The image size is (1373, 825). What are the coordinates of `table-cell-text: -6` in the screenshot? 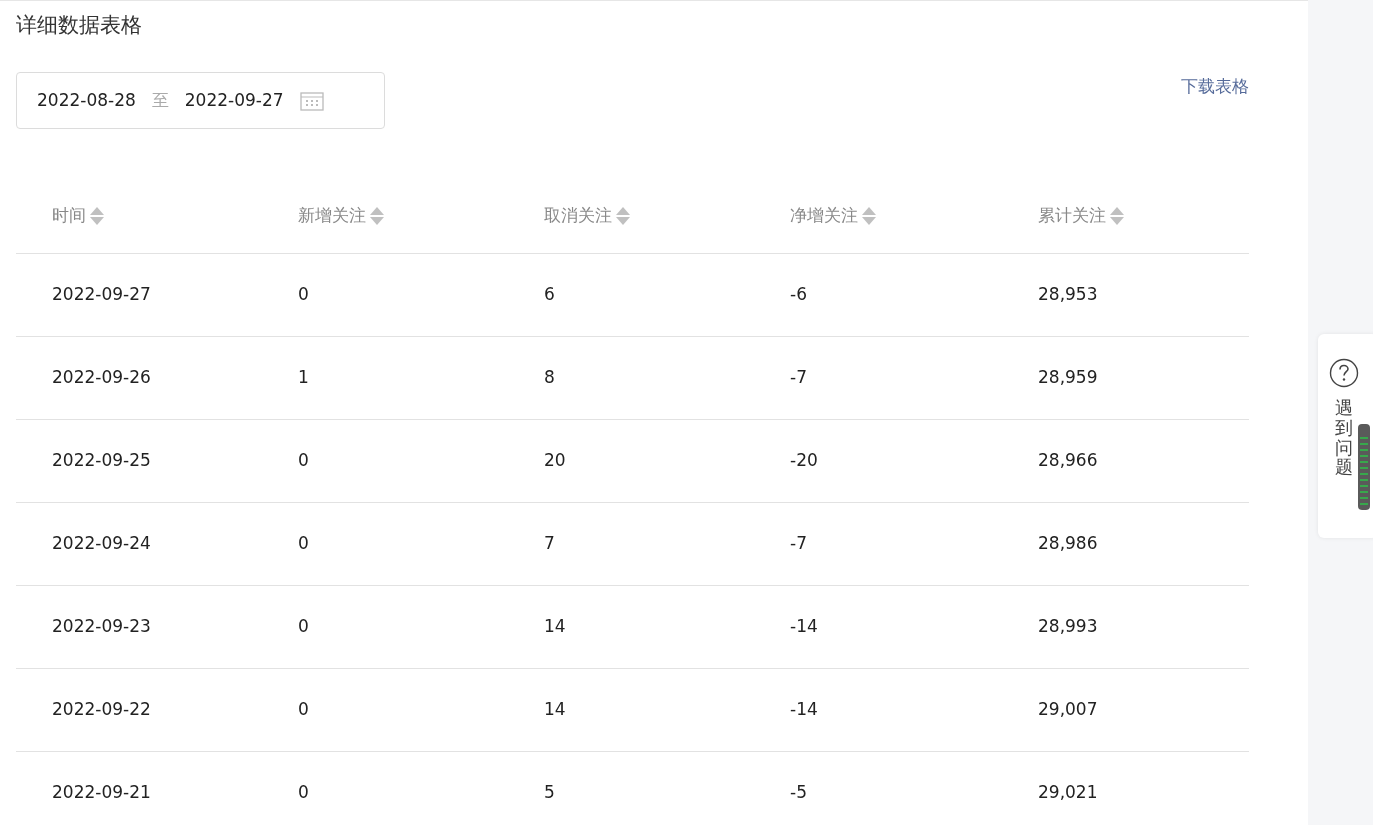 It's located at (798, 295).